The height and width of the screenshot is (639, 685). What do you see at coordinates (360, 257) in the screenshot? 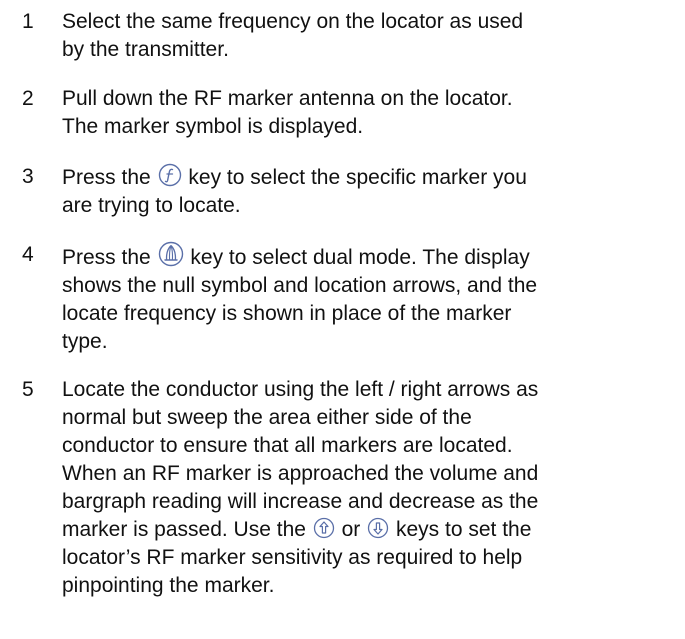
I see `step-line-part: key to select dual mode. The display` at bounding box center [360, 257].